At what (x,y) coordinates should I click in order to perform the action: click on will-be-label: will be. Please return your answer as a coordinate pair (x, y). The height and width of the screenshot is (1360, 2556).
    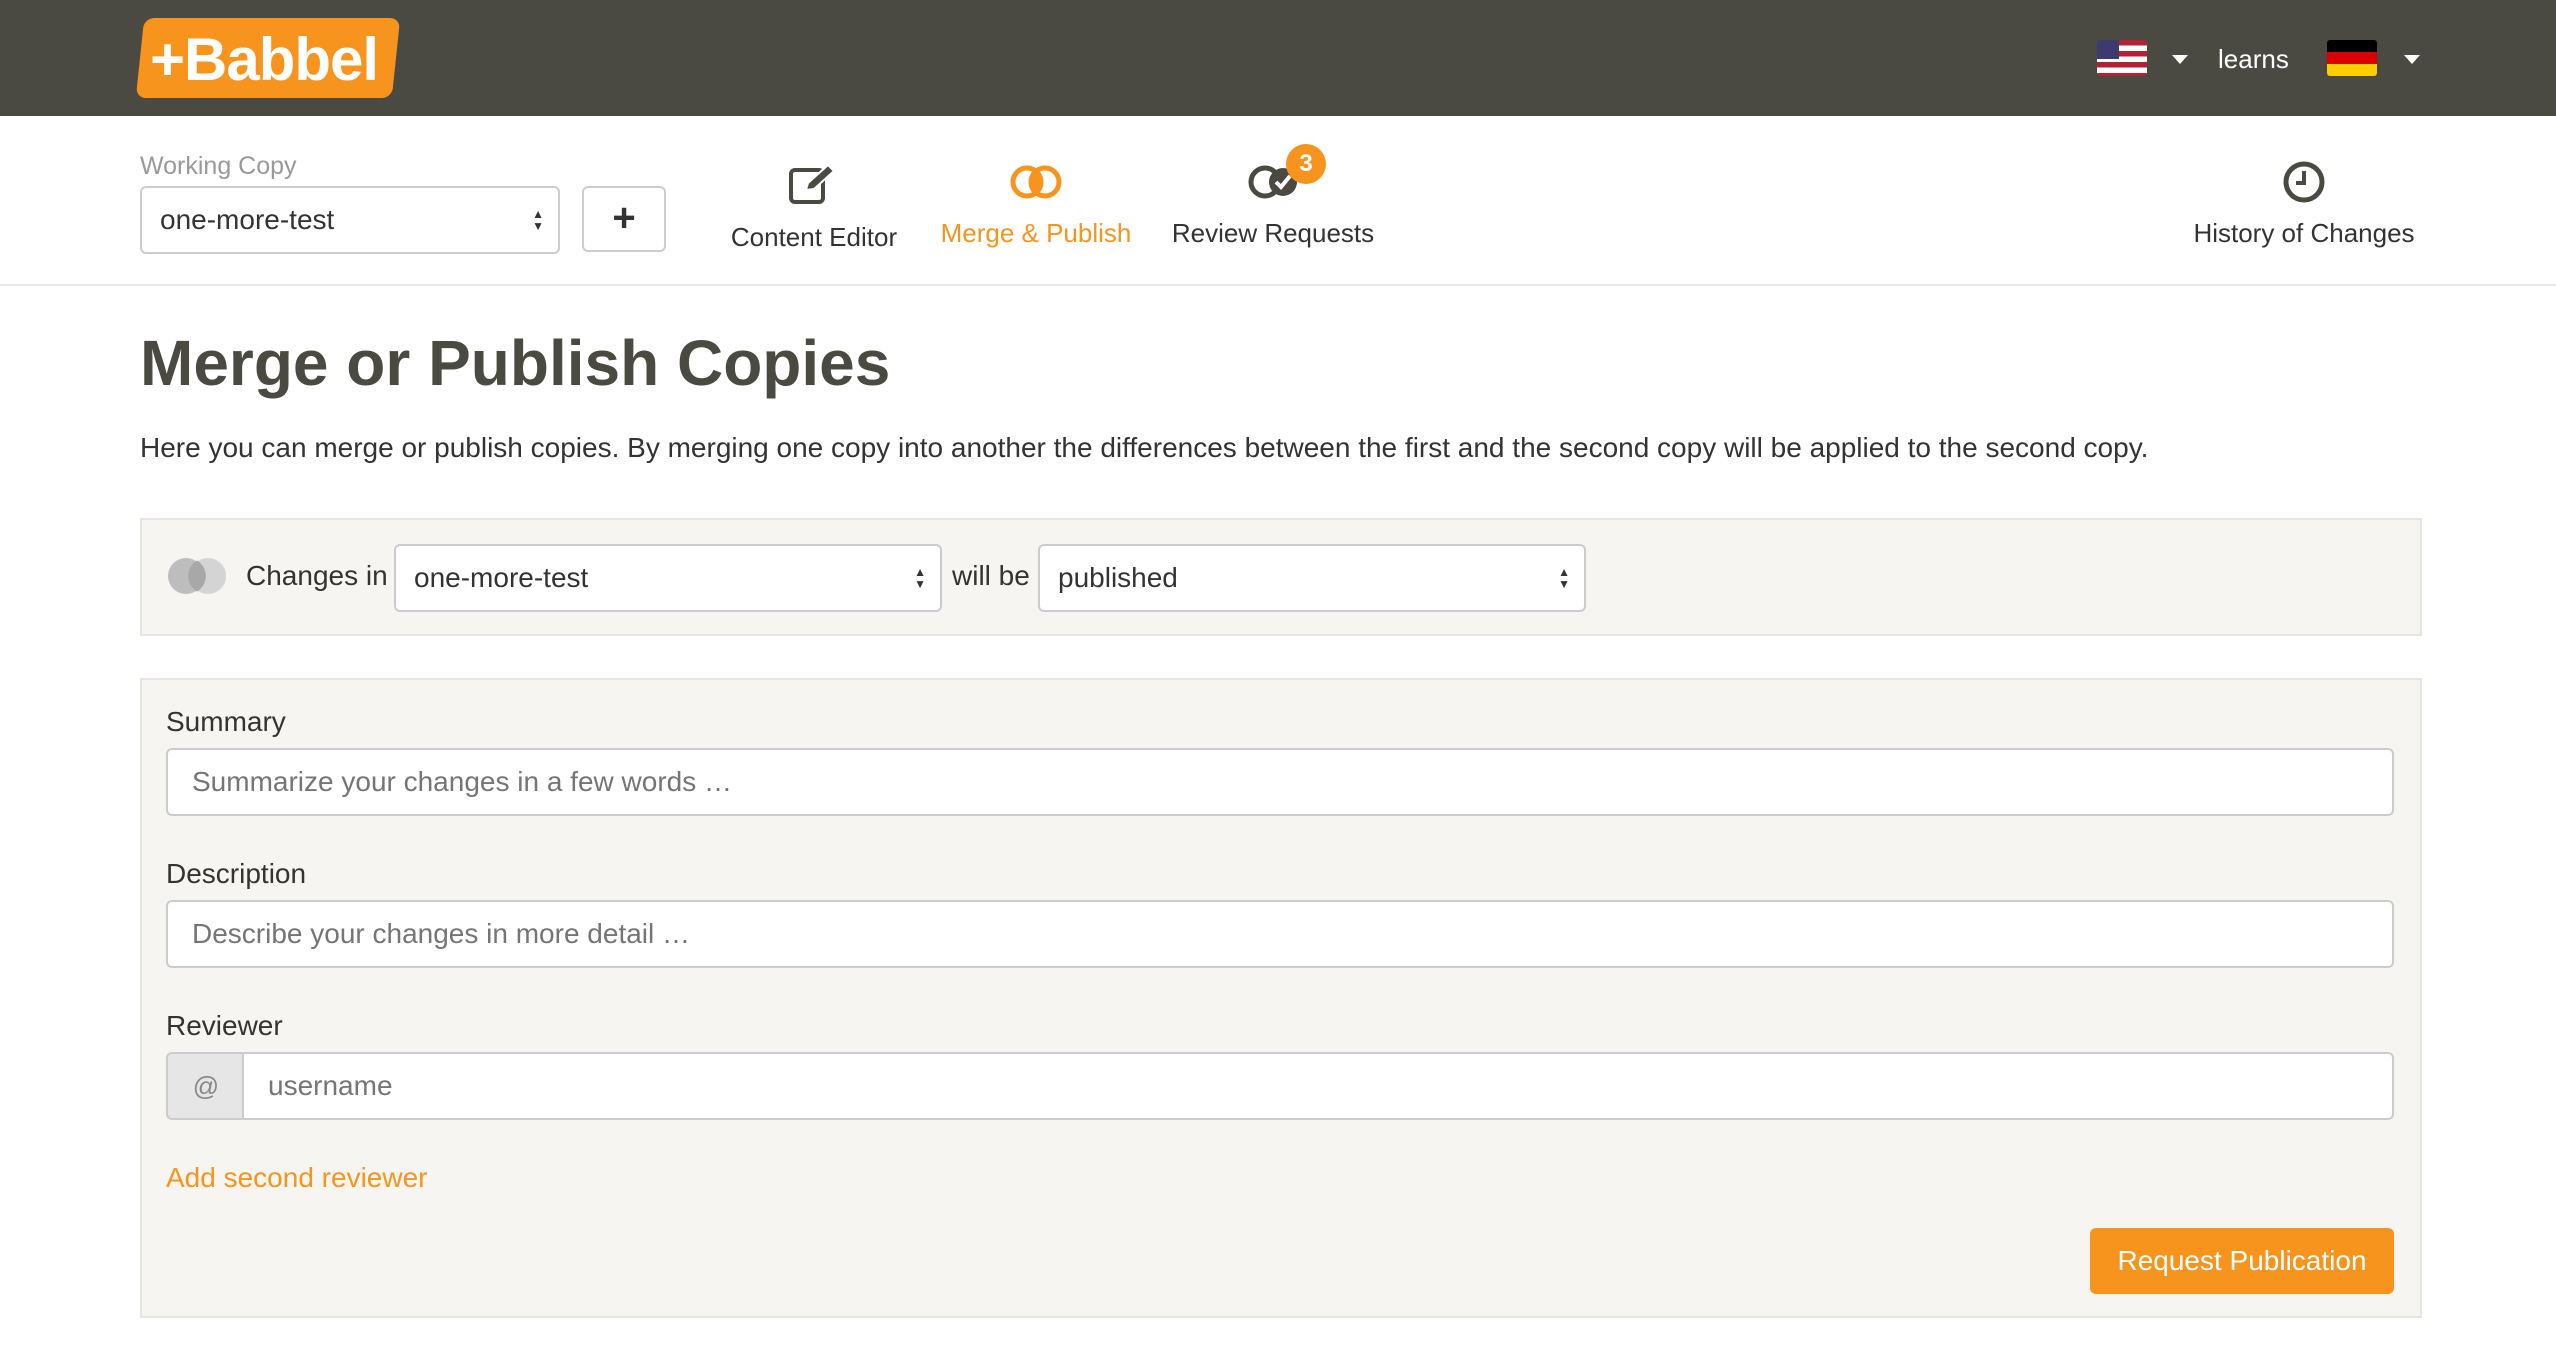
    Looking at the image, I should click on (991, 575).